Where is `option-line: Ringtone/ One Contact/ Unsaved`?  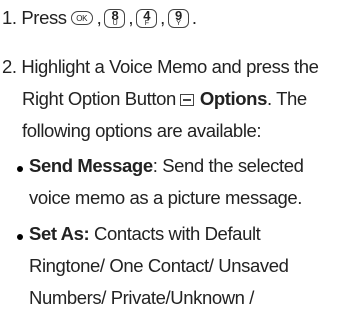
option-line: Ringtone/ One Contact/ Unsaved is located at coordinates (159, 265).